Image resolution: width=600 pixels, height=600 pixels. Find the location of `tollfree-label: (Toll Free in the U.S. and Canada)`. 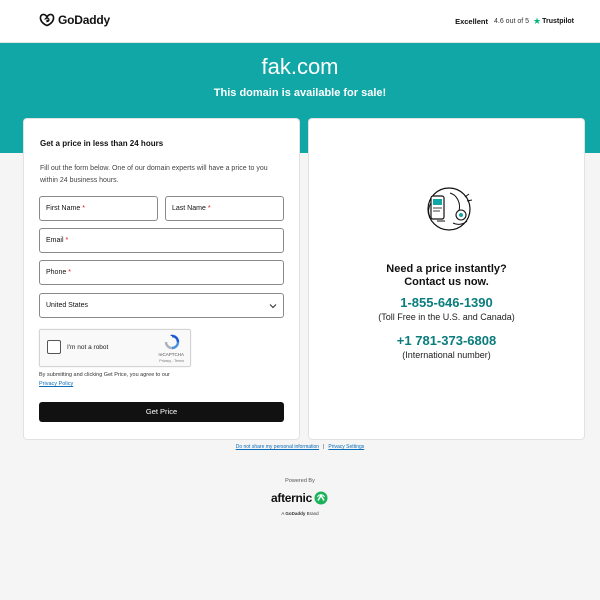

tollfree-label: (Toll Free in the U.S. and Canada) is located at coordinates (446, 317).